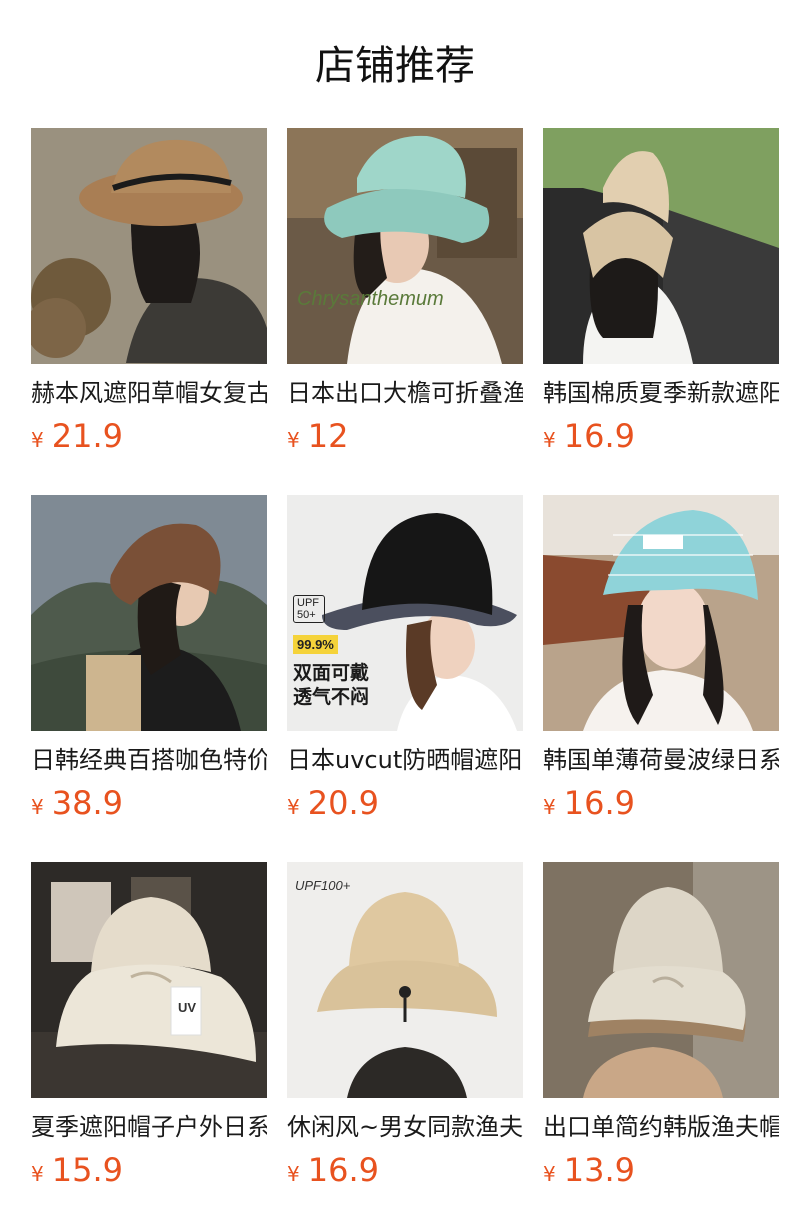 This screenshot has height=1230, width=790. What do you see at coordinates (149, 980) in the screenshot?
I see `cream-hat-uv-tag-photo-icon: UV` at bounding box center [149, 980].